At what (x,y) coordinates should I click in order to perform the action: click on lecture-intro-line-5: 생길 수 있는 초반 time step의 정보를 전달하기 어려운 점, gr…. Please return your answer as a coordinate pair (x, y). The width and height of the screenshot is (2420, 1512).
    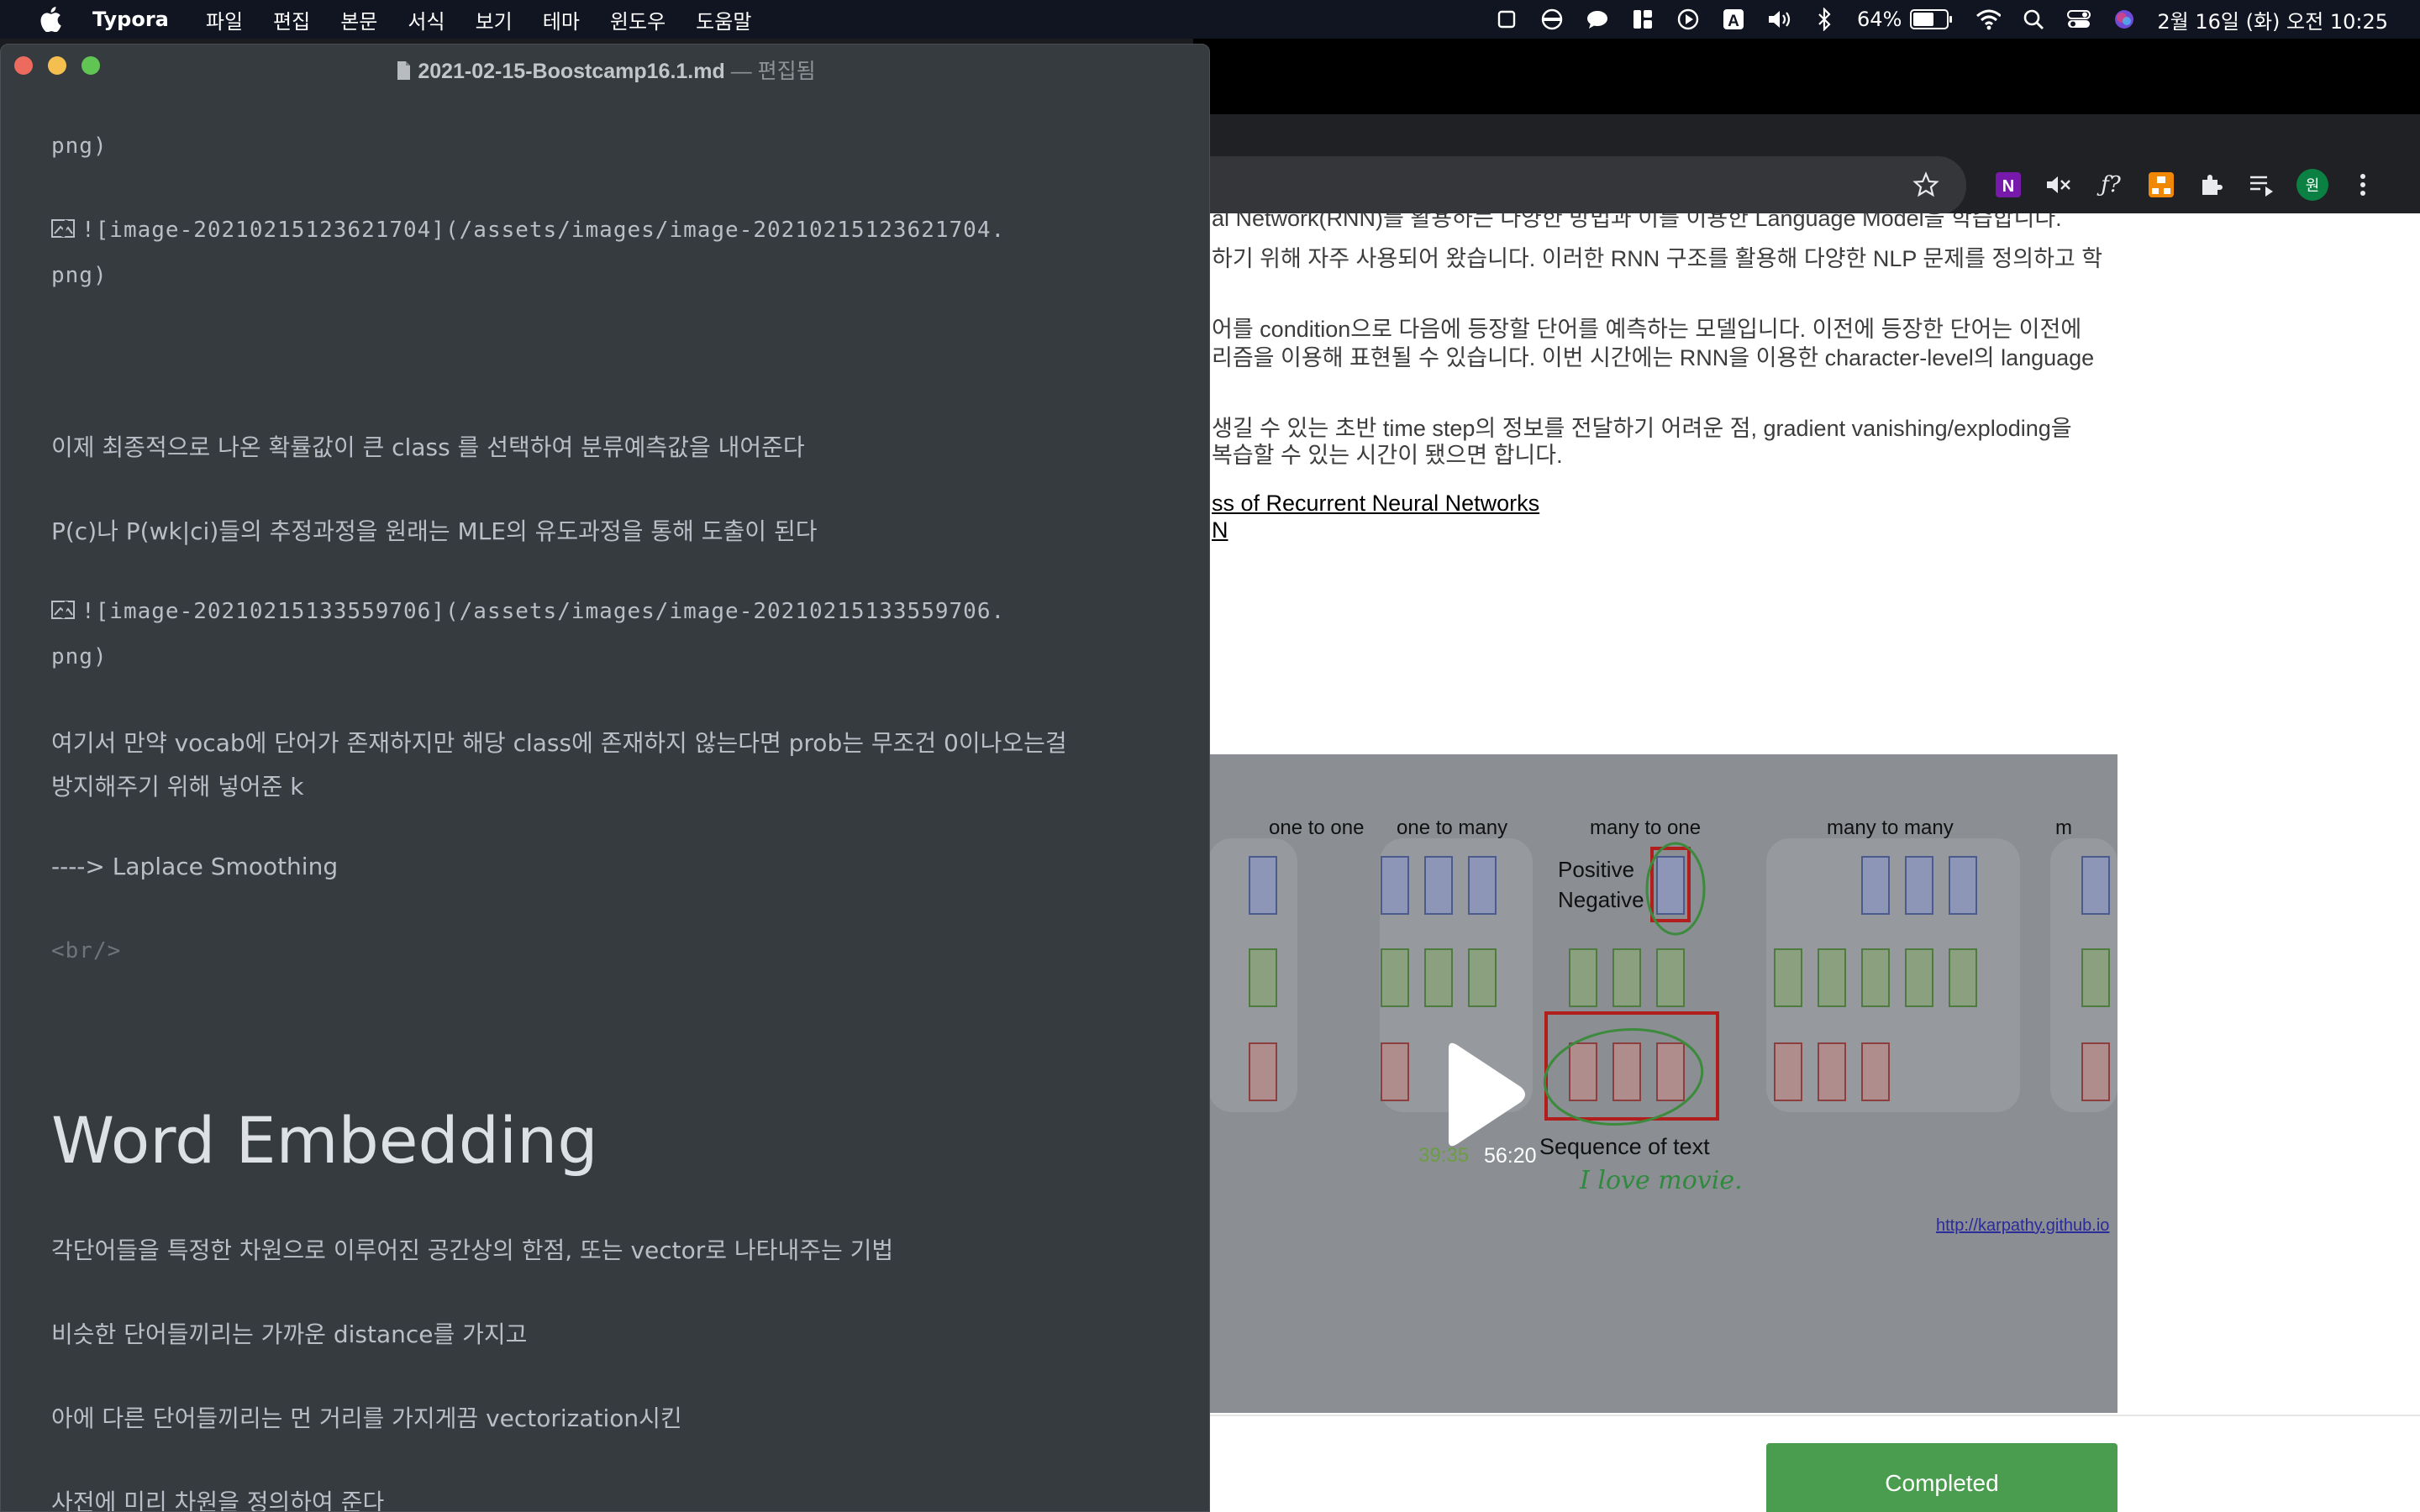
    Looking at the image, I should click on (1642, 428).